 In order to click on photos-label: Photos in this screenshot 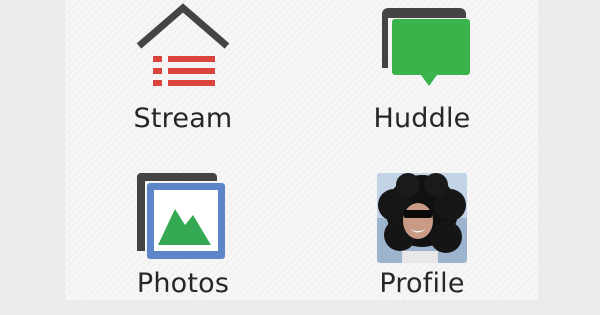, I will do `click(183, 283)`.